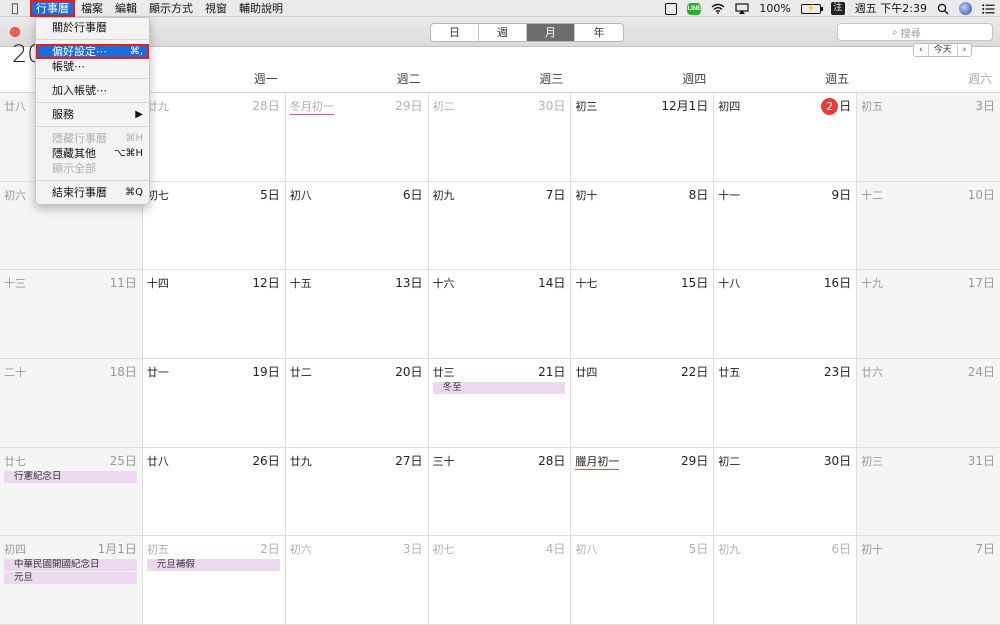  What do you see at coordinates (357, 137) in the screenshot?
I see `day-cell: 冬月初一 29日` at bounding box center [357, 137].